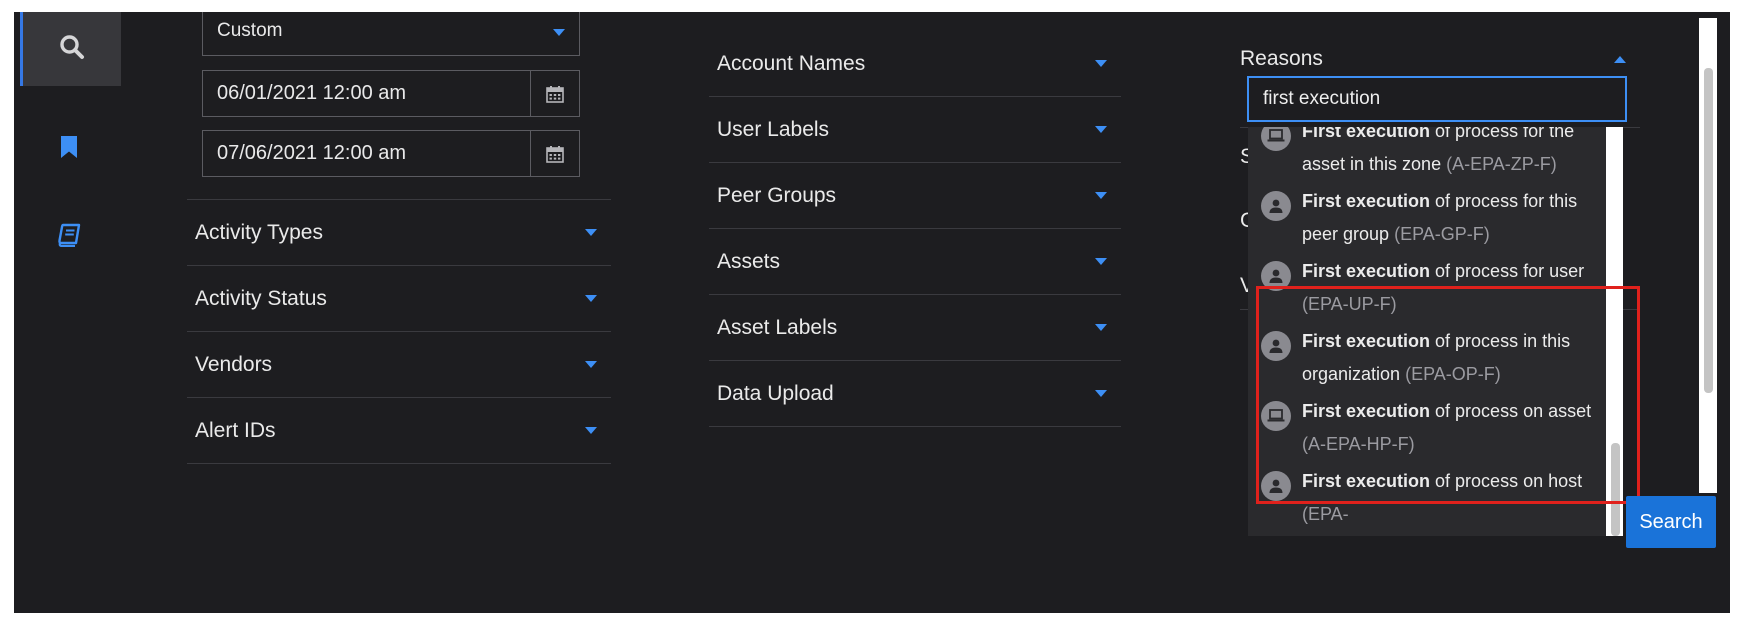 This screenshot has width=1742, height=630. Describe the element at coordinates (915, 328) in the screenshot. I see `filter-asset-labels: Asset Labels` at that location.